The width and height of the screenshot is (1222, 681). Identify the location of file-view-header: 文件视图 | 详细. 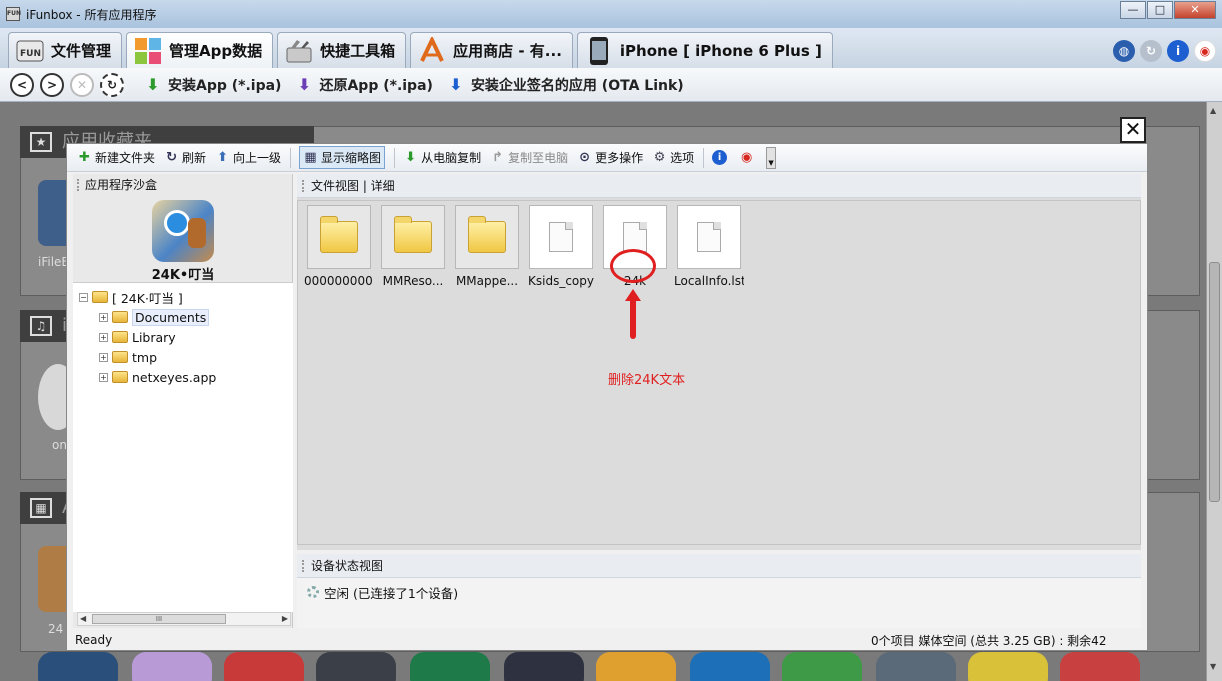
(719, 186).